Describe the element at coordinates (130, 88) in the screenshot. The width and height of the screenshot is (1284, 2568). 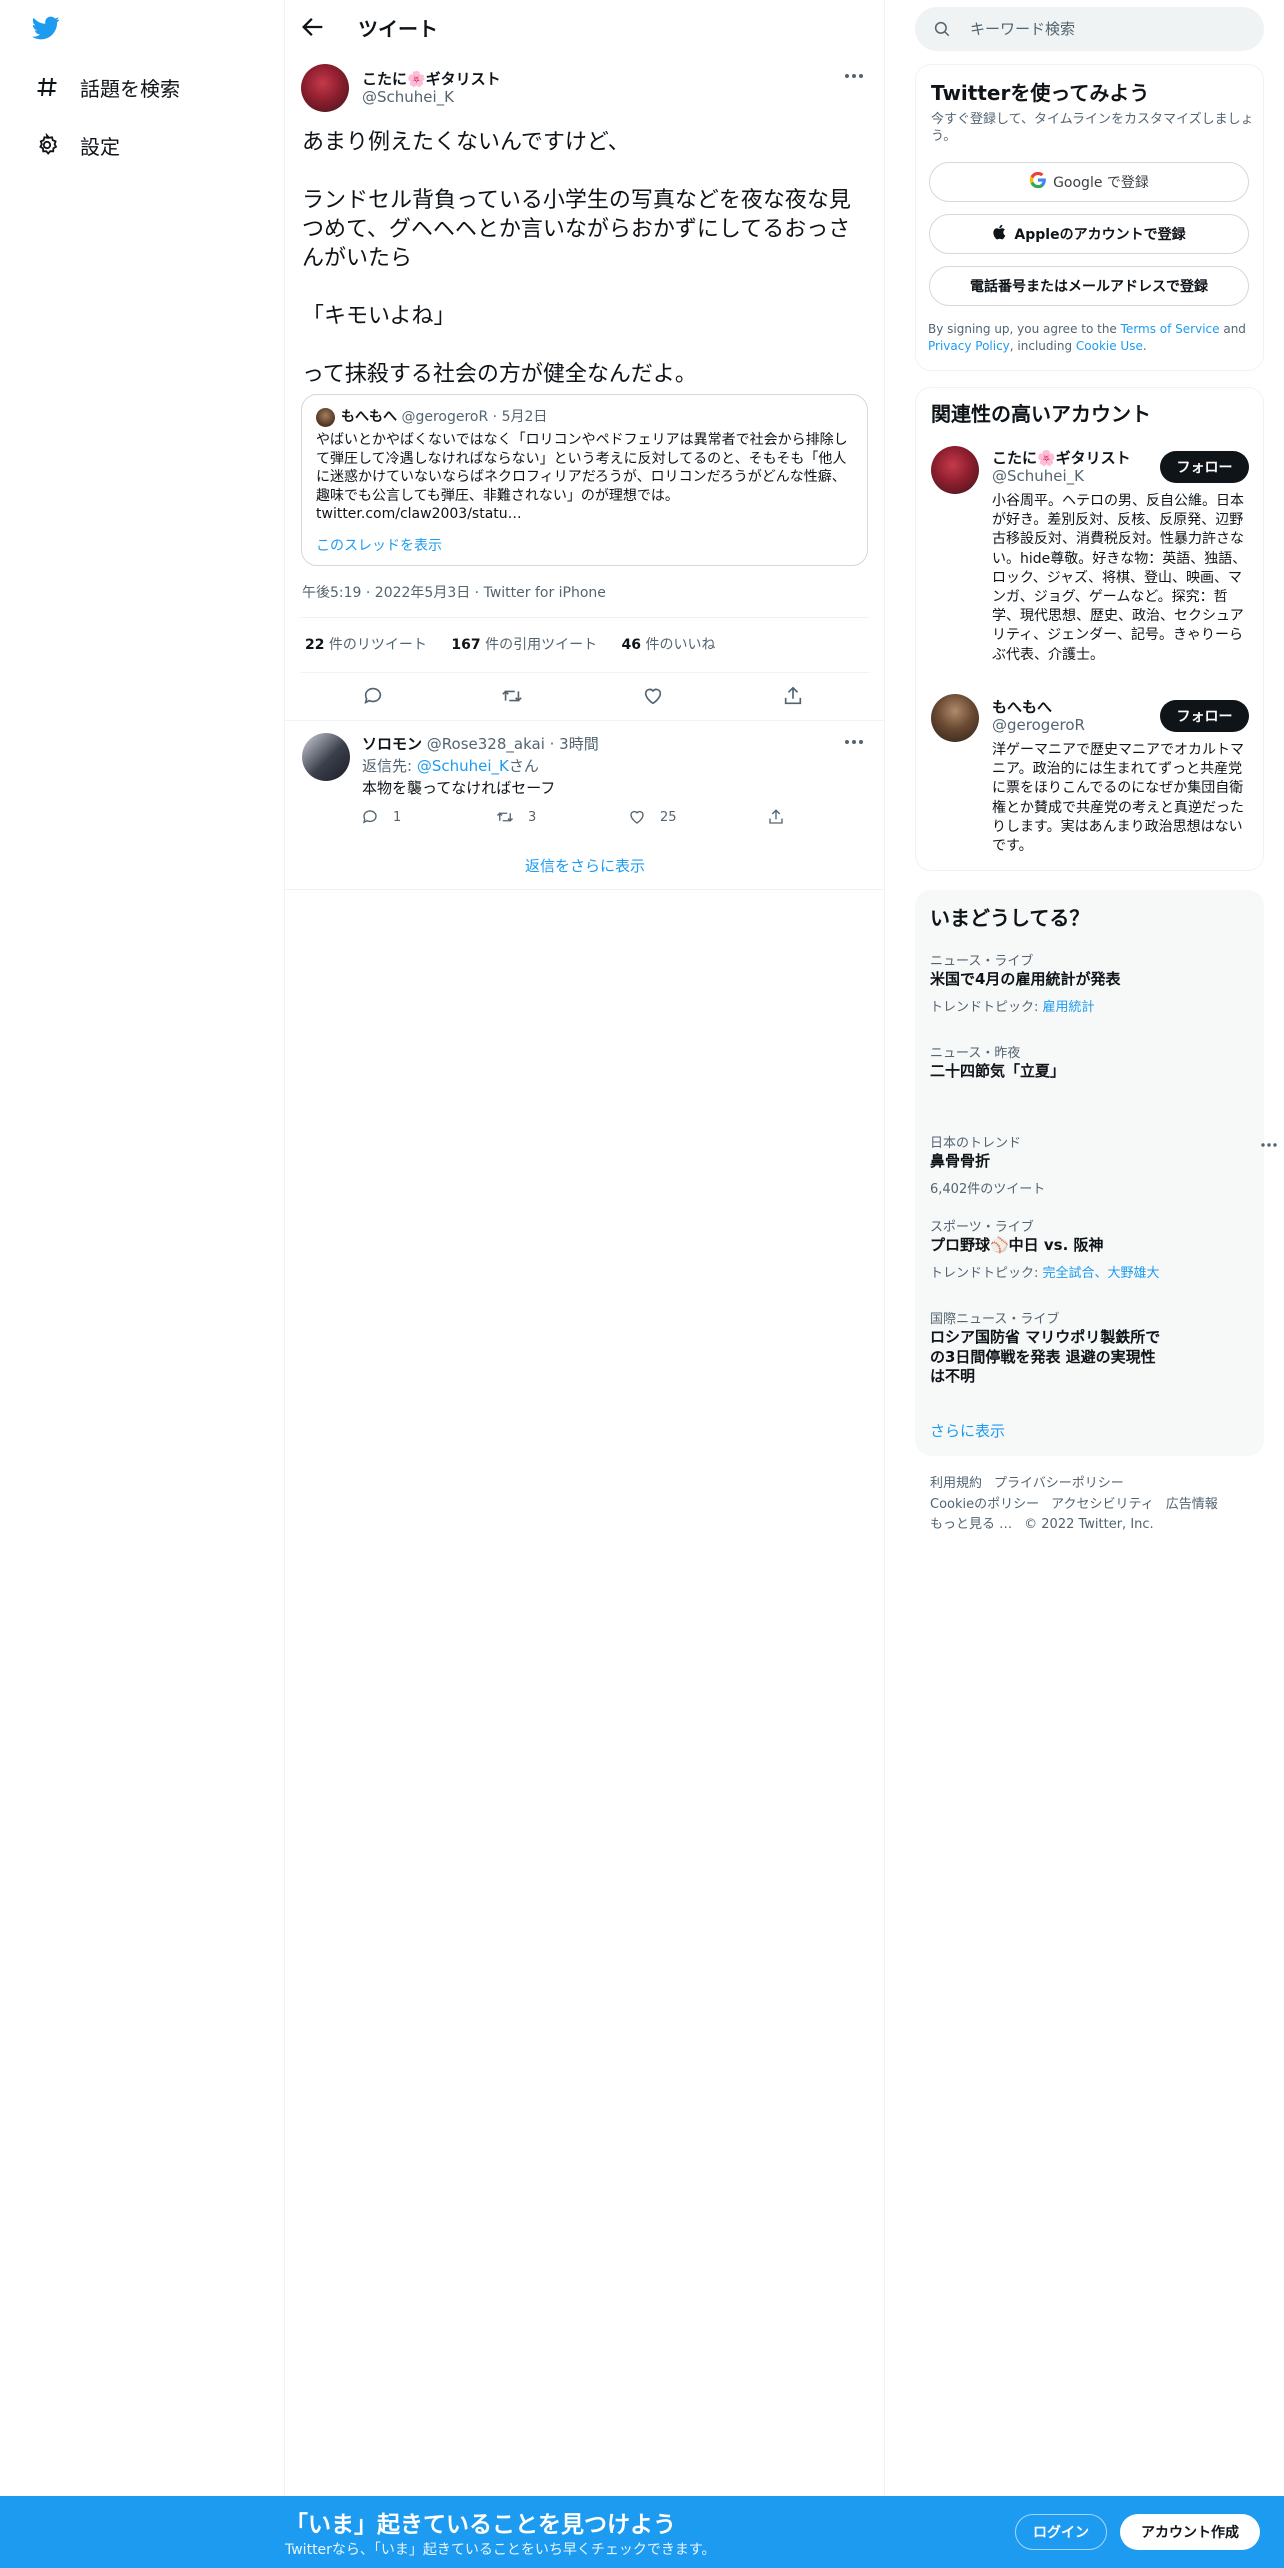
I see `nav-explore-label: 話題を検索` at that location.